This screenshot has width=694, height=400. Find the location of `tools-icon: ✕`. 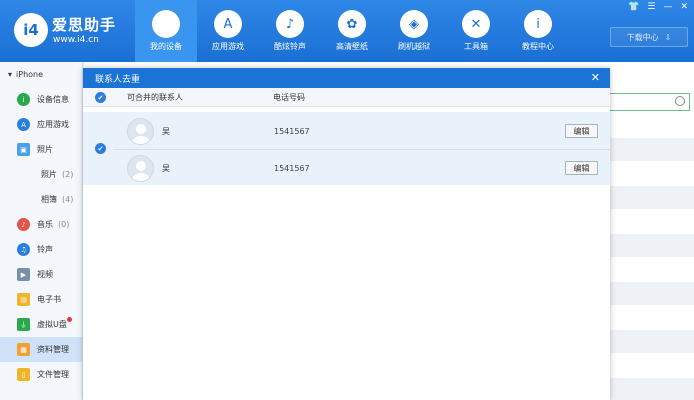

tools-icon: ✕ is located at coordinates (476, 24).